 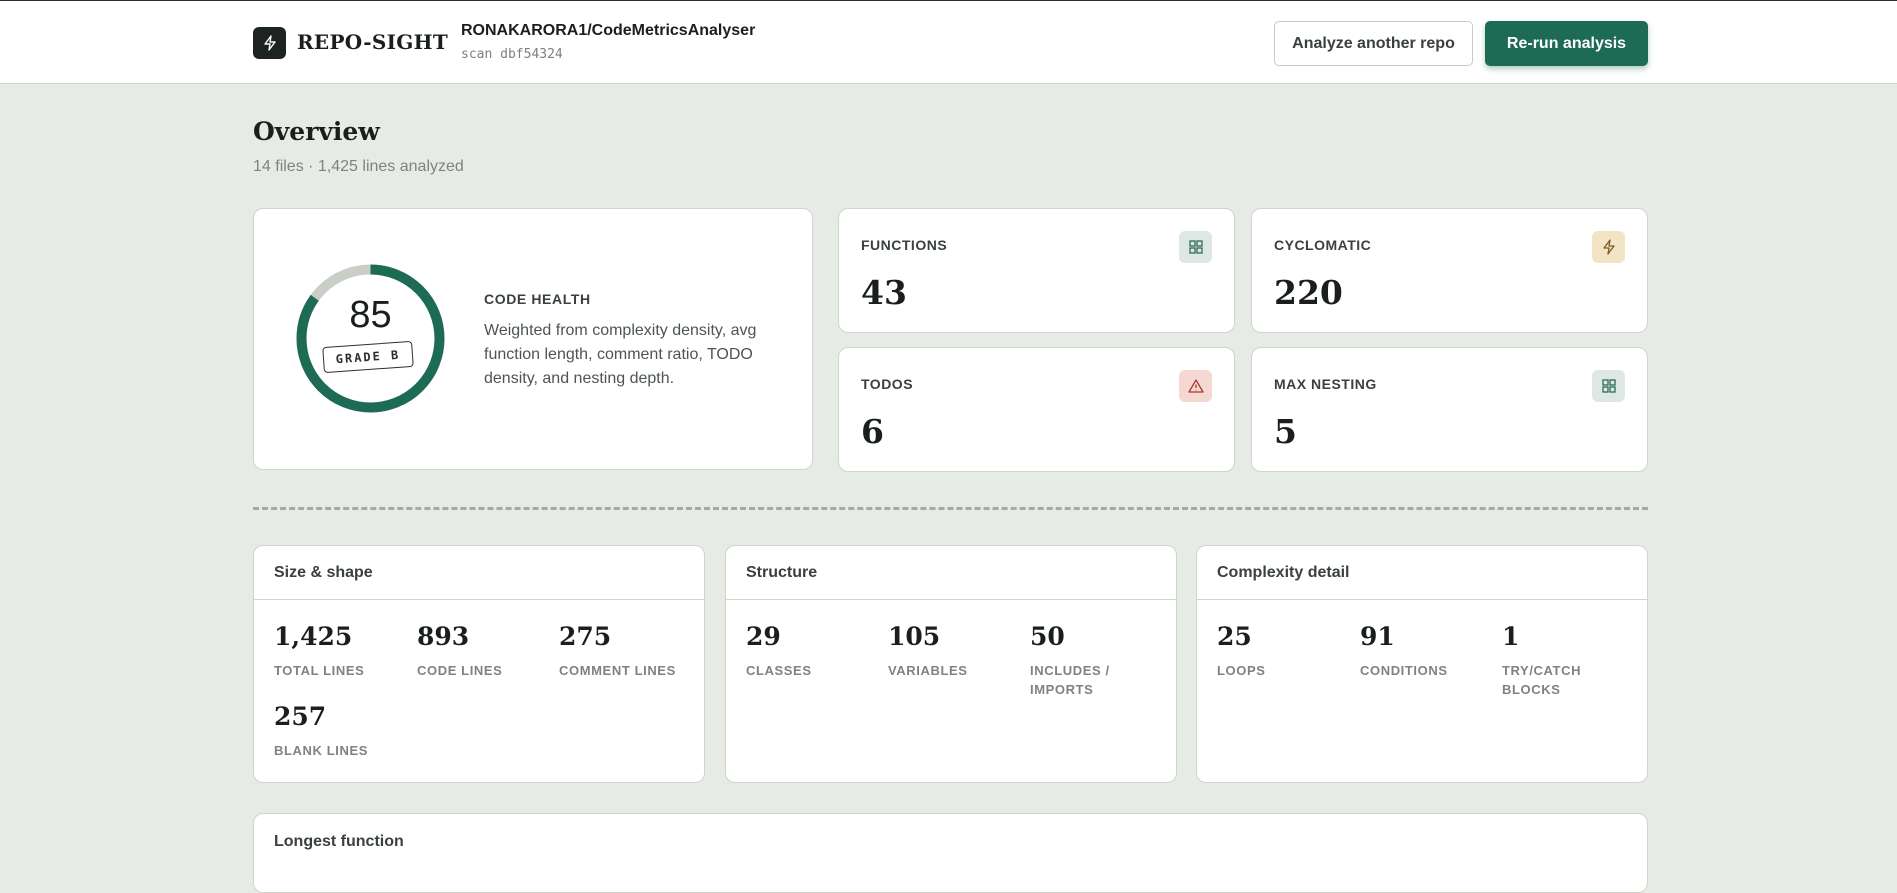 What do you see at coordinates (487, 651) in the screenshot?
I see `metric-code-lines: 893 CODE LINES` at bounding box center [487, 651].